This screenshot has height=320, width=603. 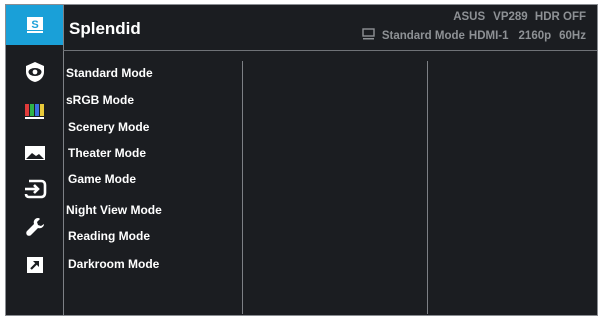 What do you see at coordinates (535, 35) in the screenshot?
I see `current-resolution: 2160p` at bounding box center [535, 35].